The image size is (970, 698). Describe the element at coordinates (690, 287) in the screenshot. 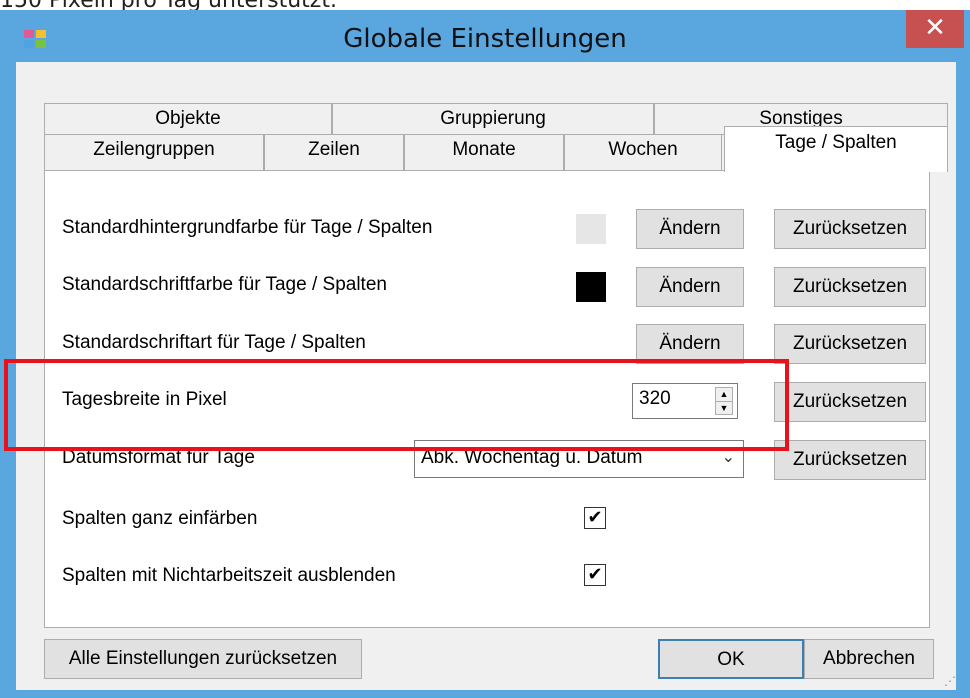

I see `font-color-change-button: Ändern` at that location.